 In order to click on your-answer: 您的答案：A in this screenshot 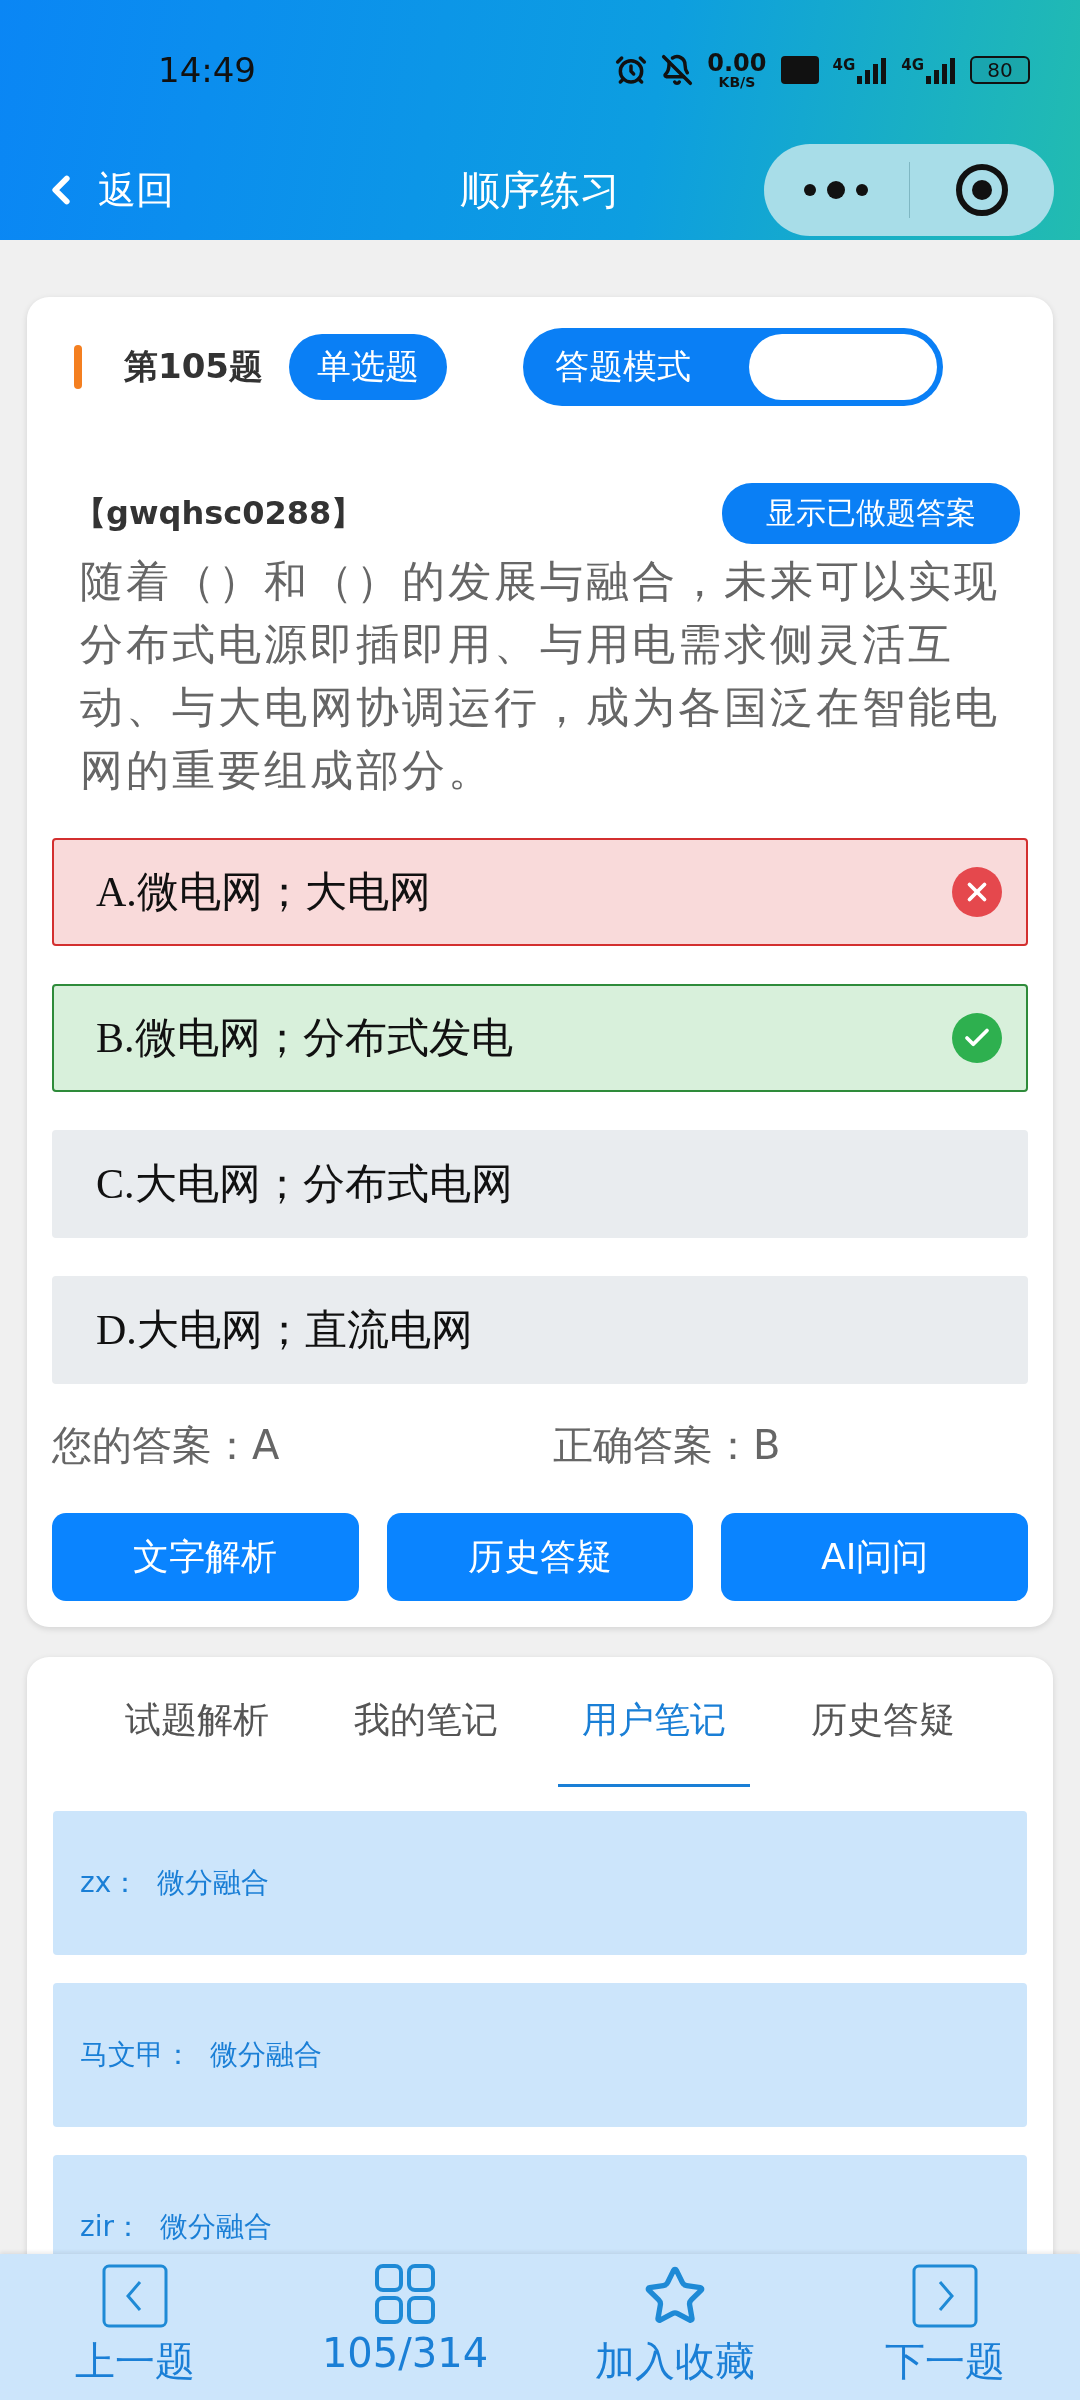, I will do `click(166, 1445)`.